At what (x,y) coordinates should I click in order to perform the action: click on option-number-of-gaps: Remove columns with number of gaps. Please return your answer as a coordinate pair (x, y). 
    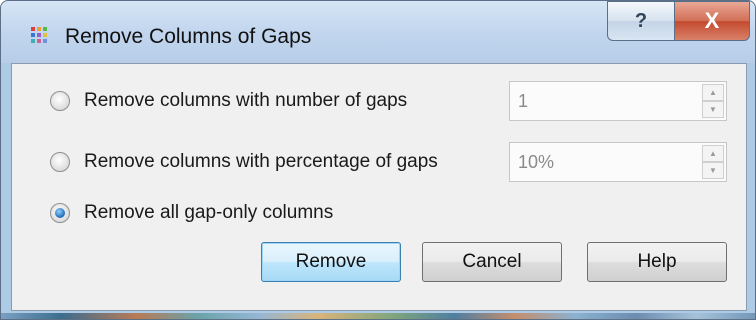
    Looking at the image, I should click on (228, 101).